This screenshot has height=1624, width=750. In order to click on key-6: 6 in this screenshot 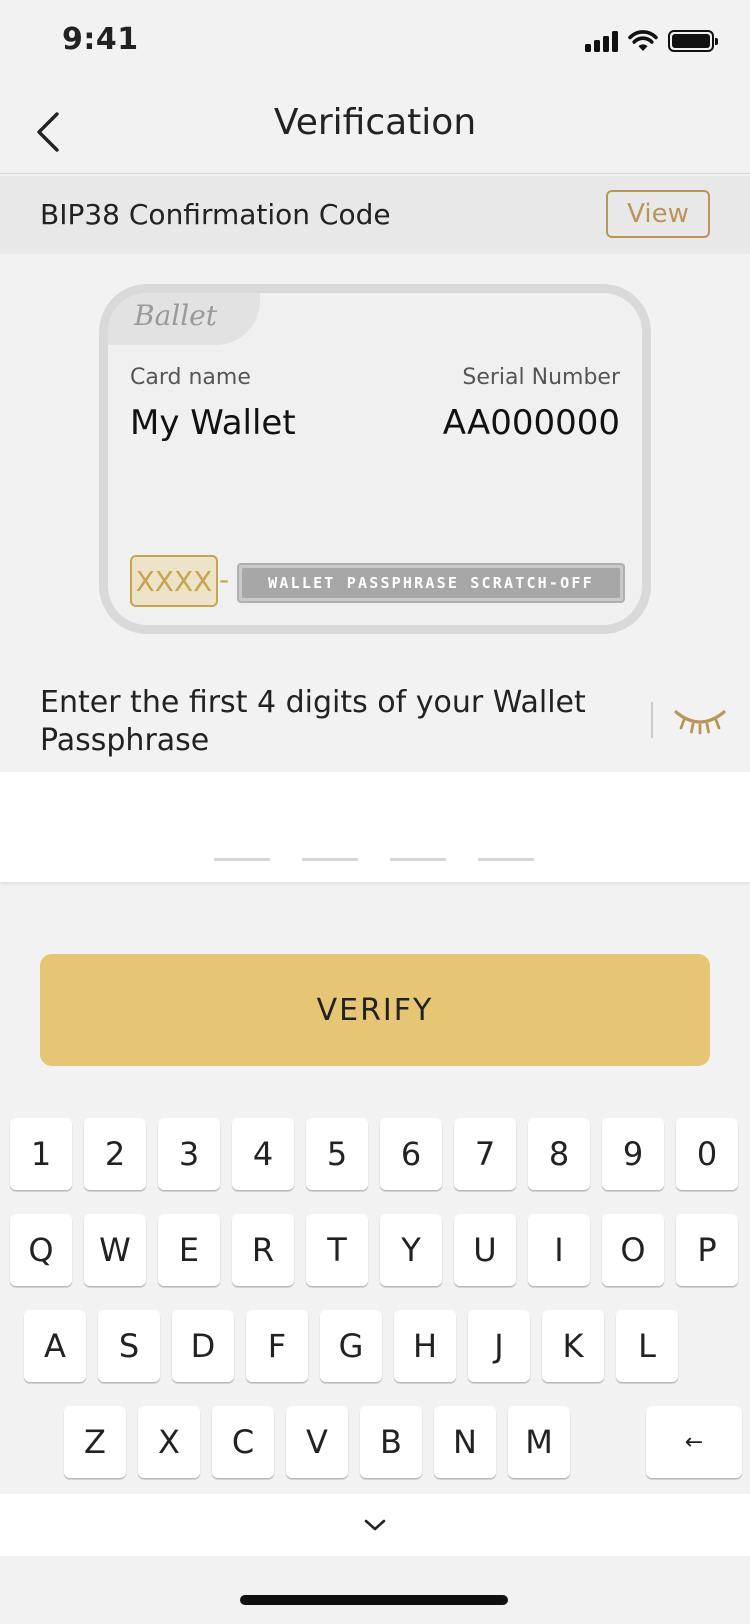, I will do `click(411, 1154)`.